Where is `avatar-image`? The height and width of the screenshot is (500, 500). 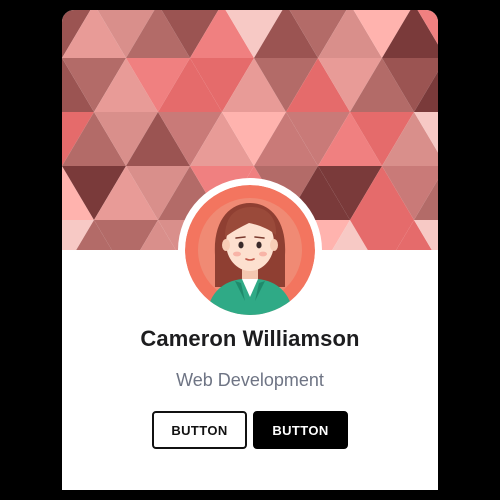
avatar-image is located at coordinates (250, 250).